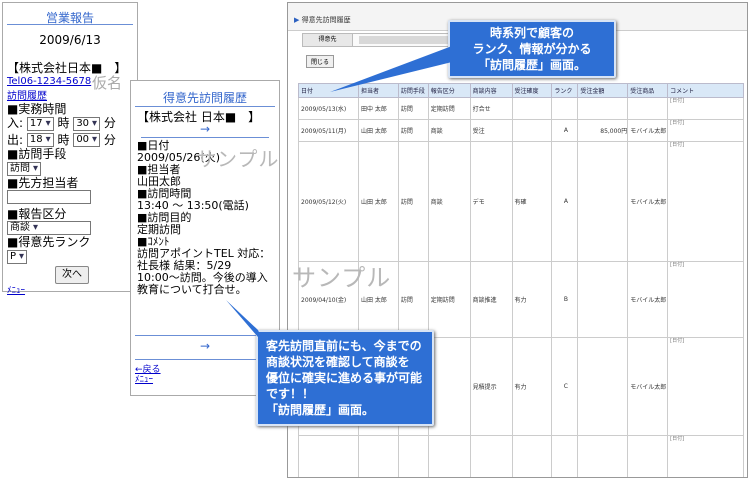 The image size is (750, 480). Describe the element at coordinates (344, 346) in the screenshot. I see `callout-bottom-line1: 客先訪問直前にも、今までの` at that location.